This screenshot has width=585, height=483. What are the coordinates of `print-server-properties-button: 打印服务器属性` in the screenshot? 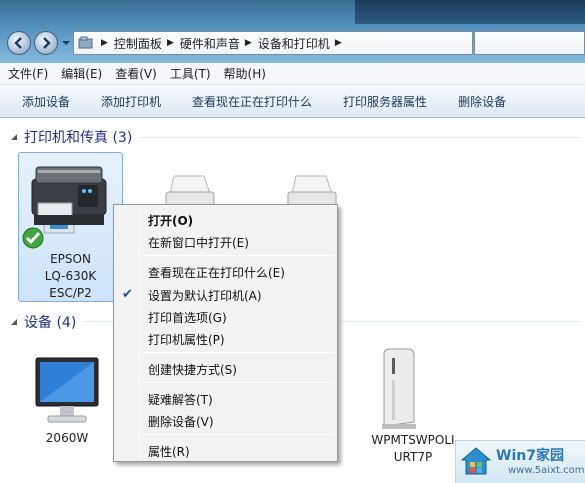 It's located at (385, 101).